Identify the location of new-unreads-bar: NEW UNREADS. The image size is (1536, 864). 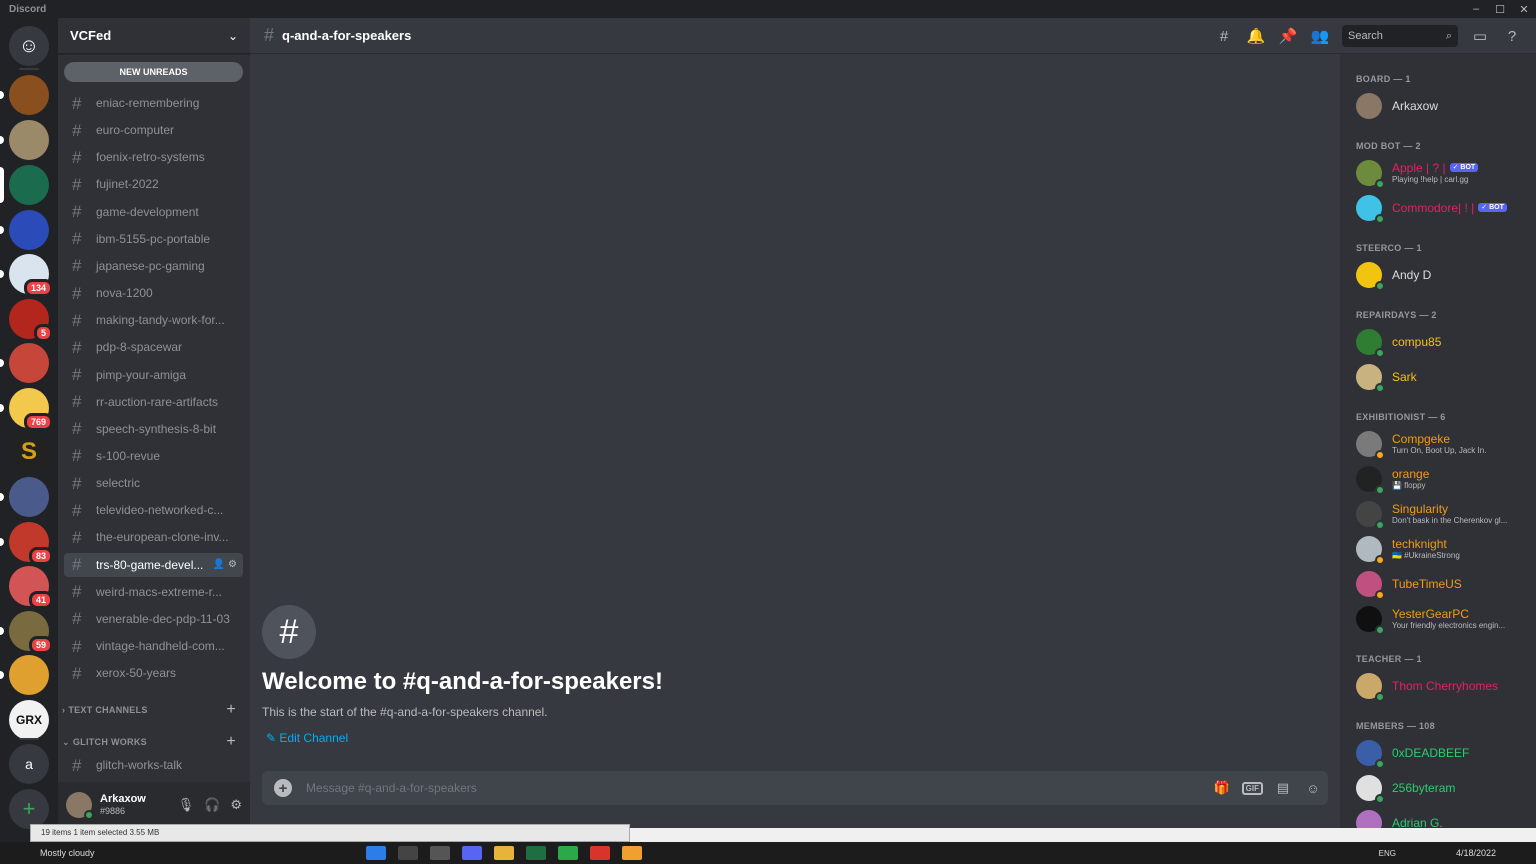
(153, 72).